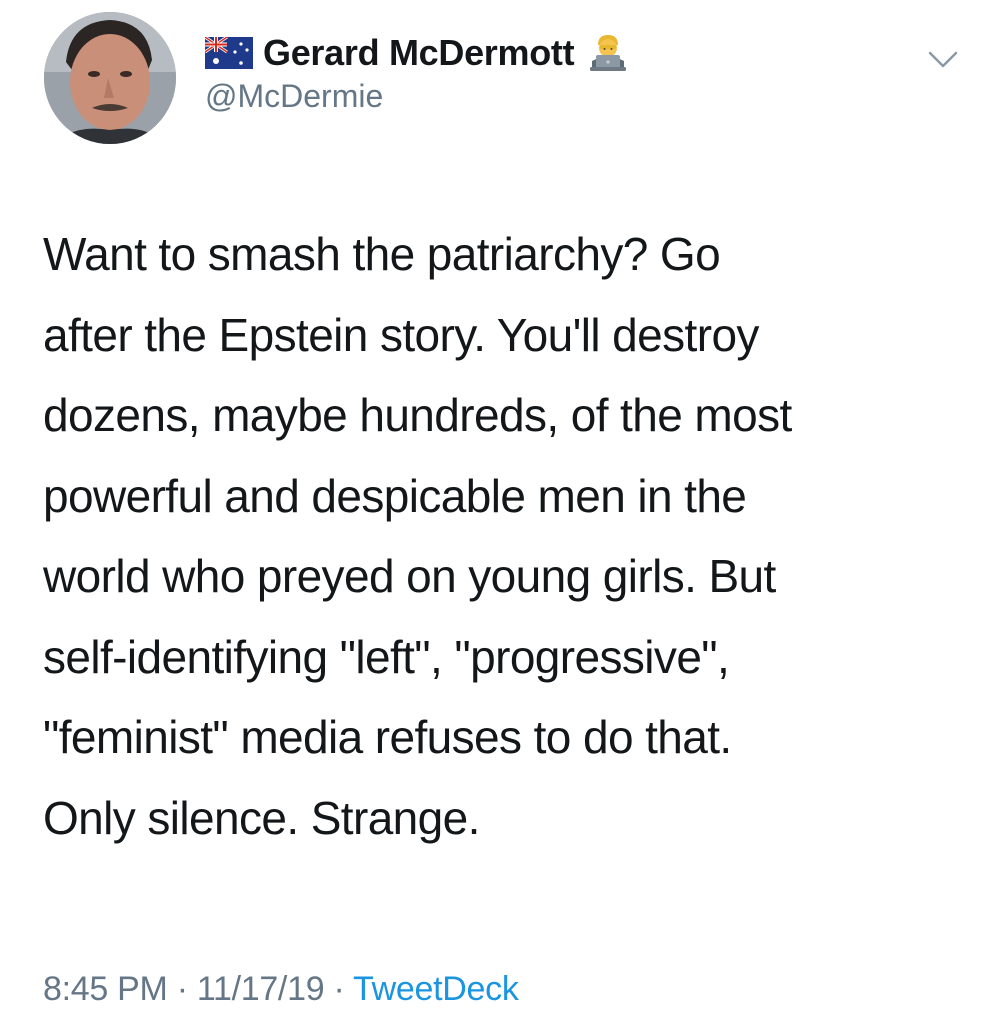 This screenshot has width=1003, height=1024. What do you see at coordinates (261, 989) in the screenshot?
I see `tweet-date: 11/17/19` at bounding box center [261, 989].